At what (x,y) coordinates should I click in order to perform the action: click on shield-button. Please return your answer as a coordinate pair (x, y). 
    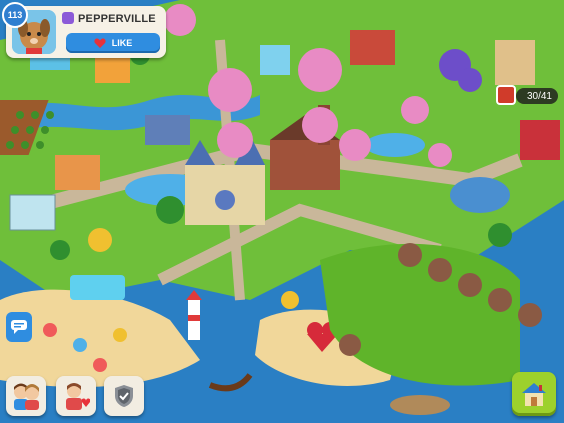
    Looking at the image, I should click on (124, 396).